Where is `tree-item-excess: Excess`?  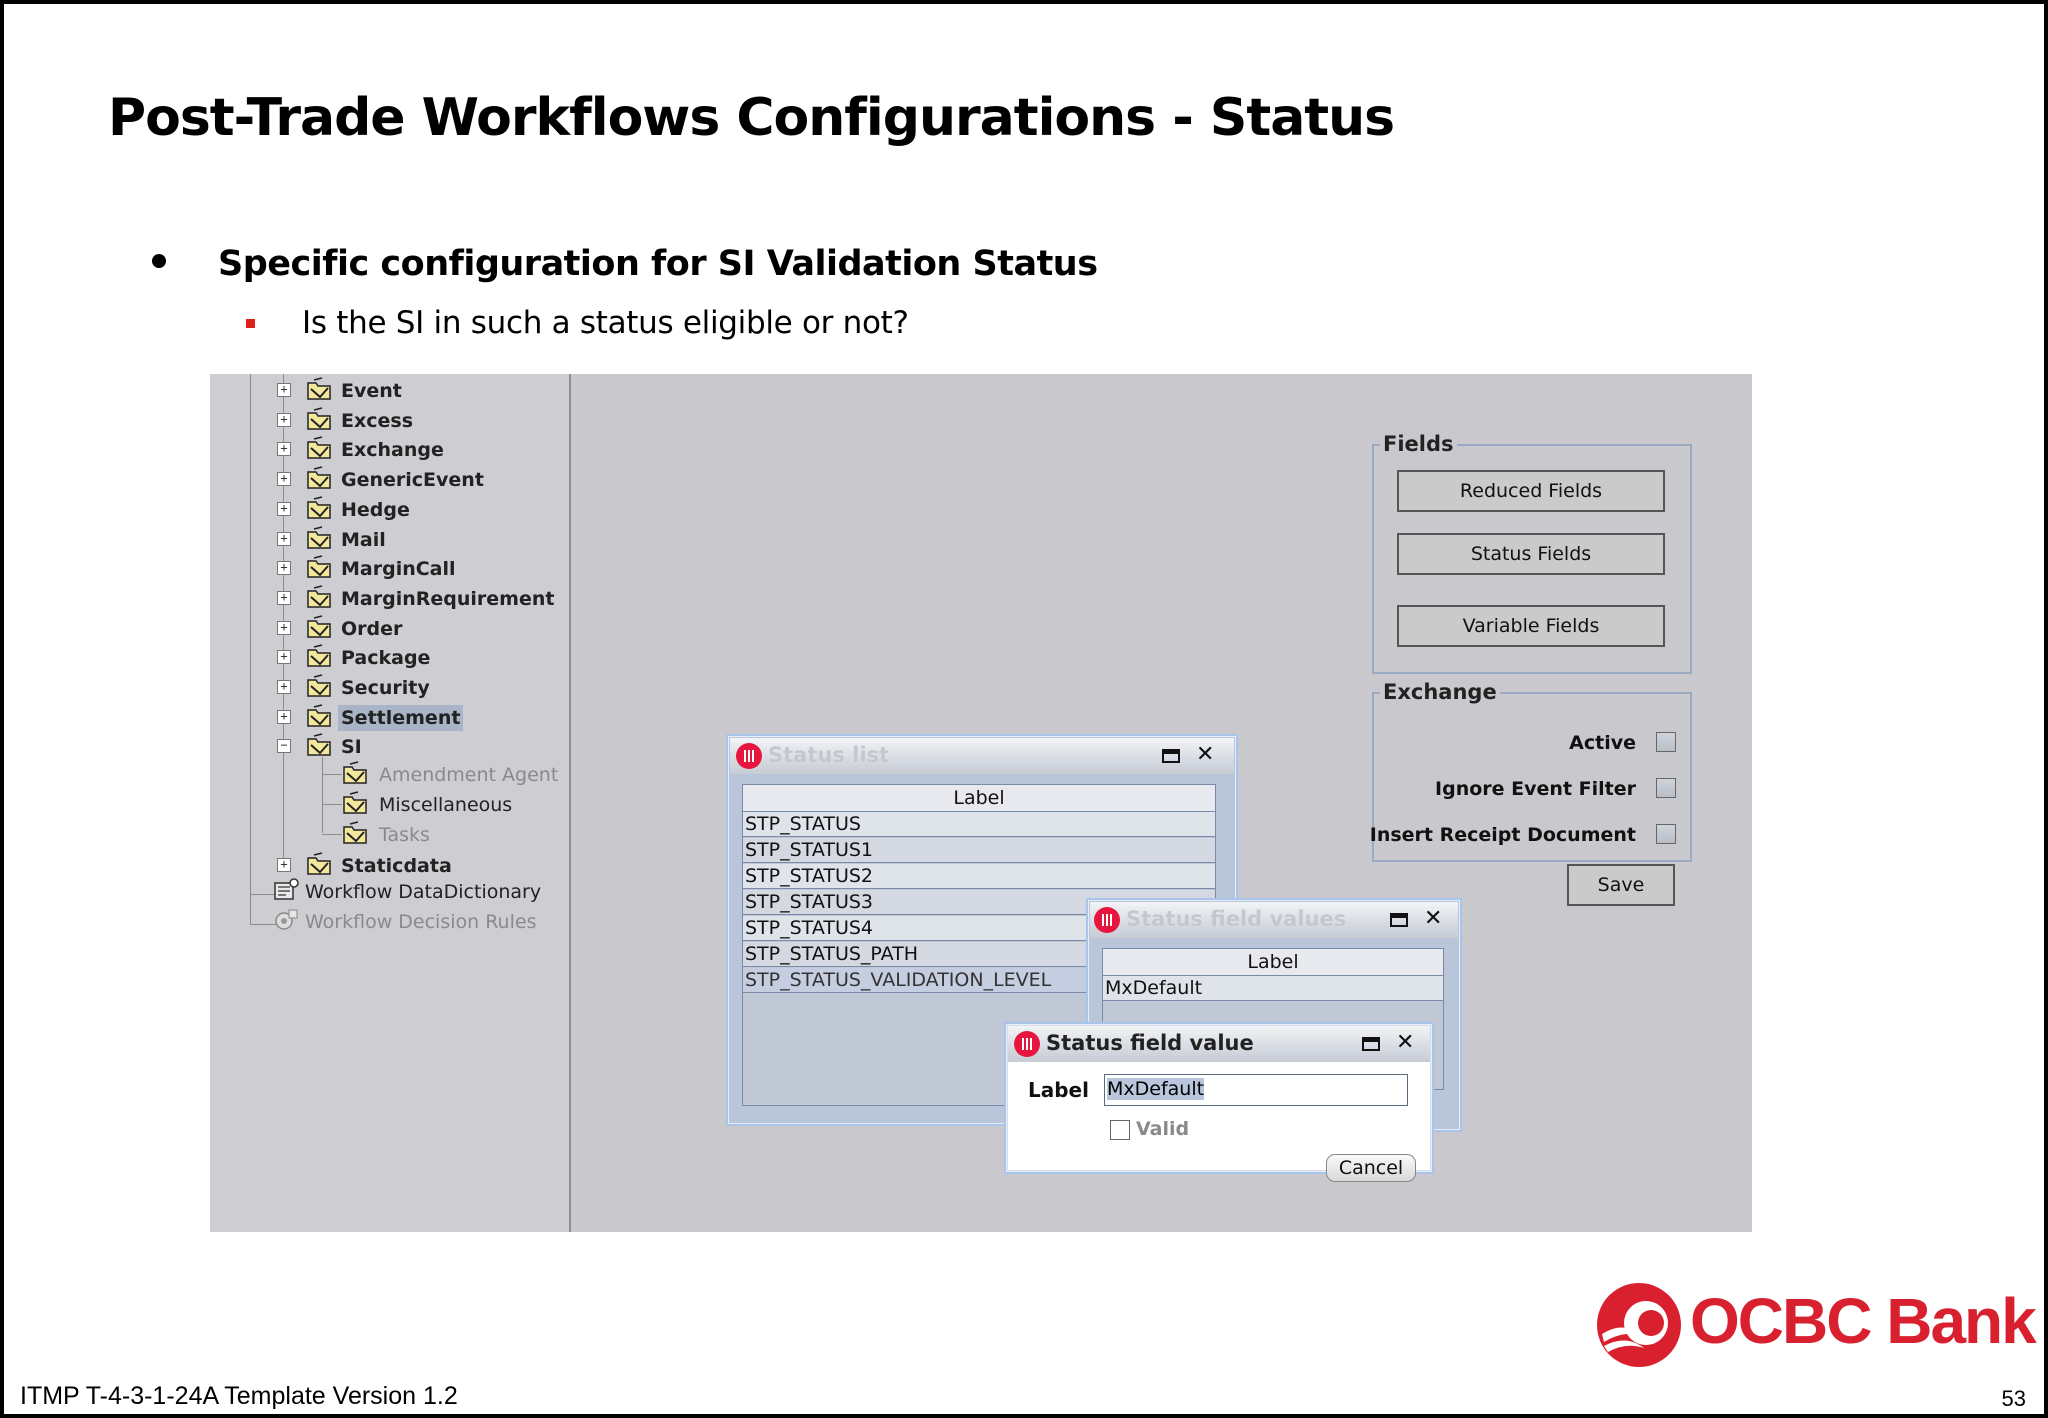
tree-item-excess: Excess is located at coordinates (377, 421).